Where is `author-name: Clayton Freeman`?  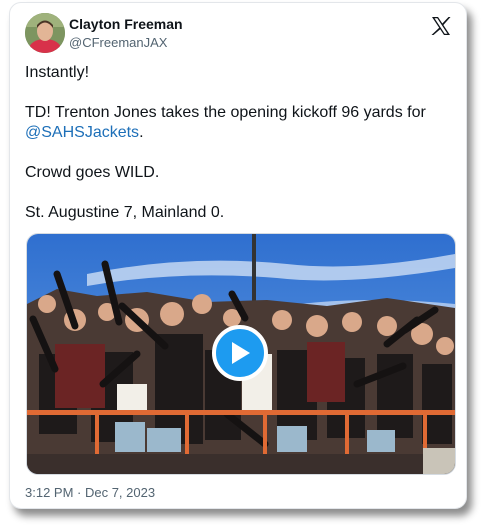
author-name: Clayton Freeman is located at coordinates (126, 24).